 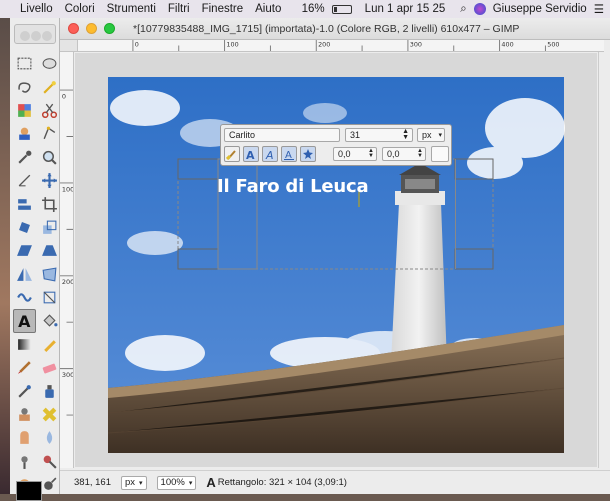 What do you see at coordinates (282, 135) in the screenshot?
I see `font-field: Carlito` at bounding box center [282, 135].